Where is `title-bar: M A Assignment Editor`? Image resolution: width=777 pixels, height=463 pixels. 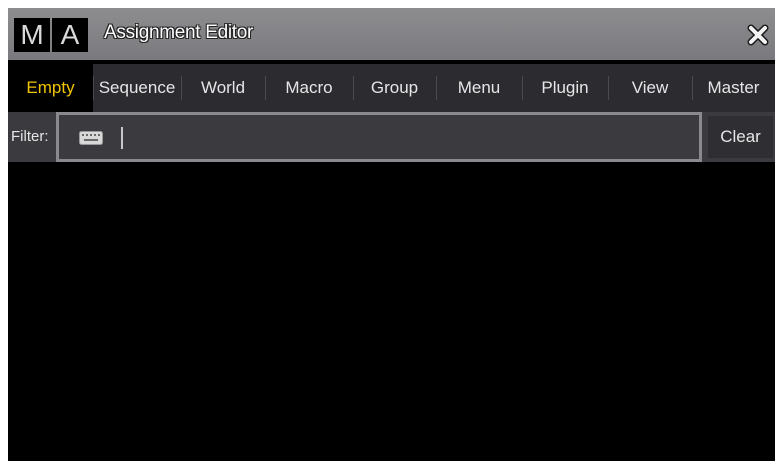
title-bar: M A Assignment Editor is located at coordinates (391, 34).